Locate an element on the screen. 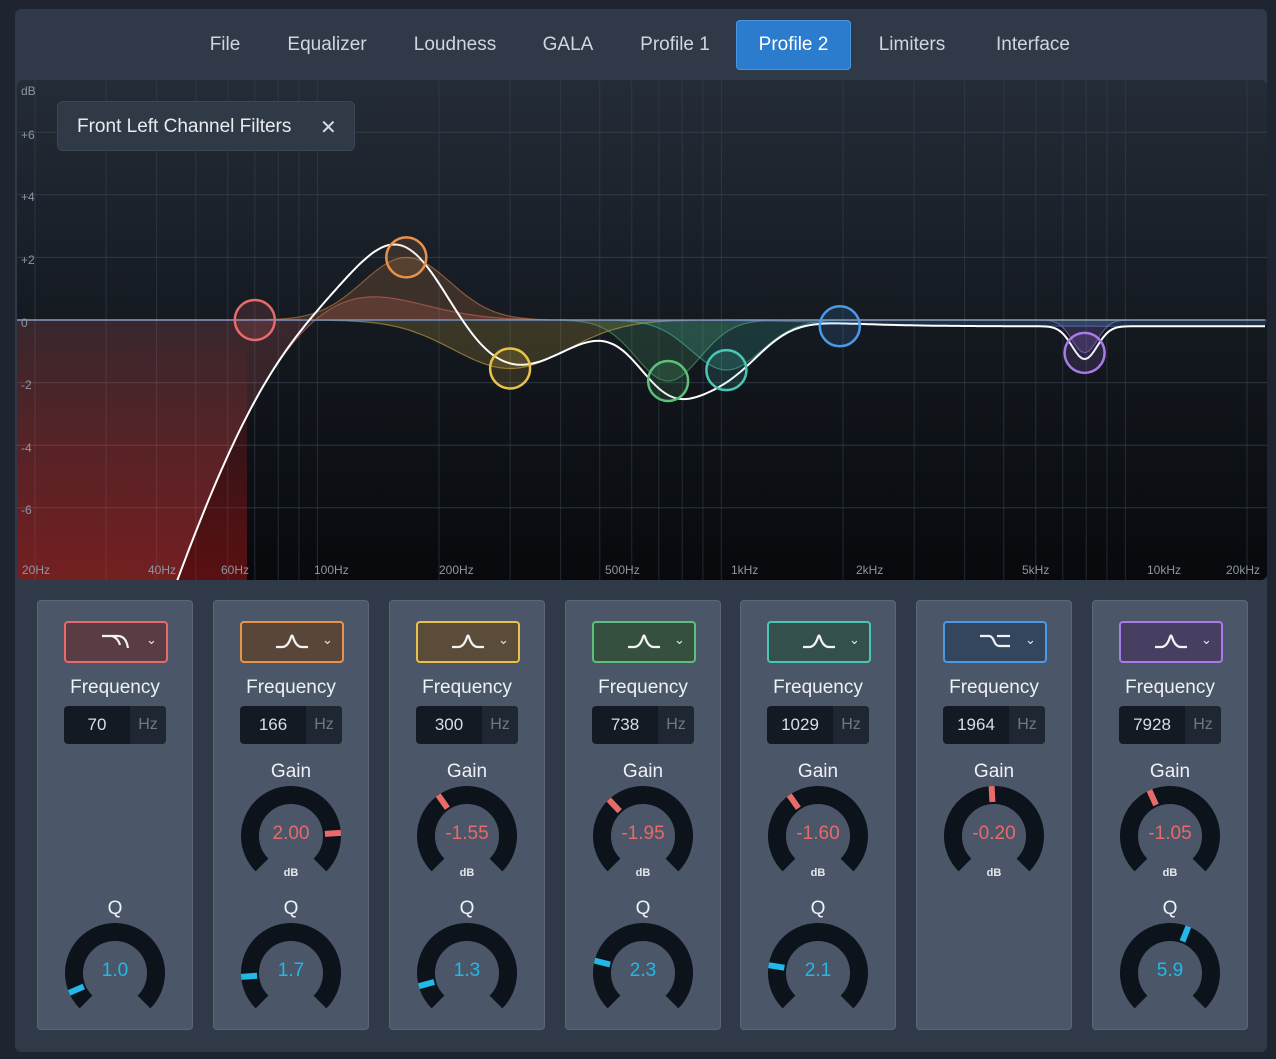 The image size is (1276, 1059). close-icon: ✕ is located at coordinates (328, 127).